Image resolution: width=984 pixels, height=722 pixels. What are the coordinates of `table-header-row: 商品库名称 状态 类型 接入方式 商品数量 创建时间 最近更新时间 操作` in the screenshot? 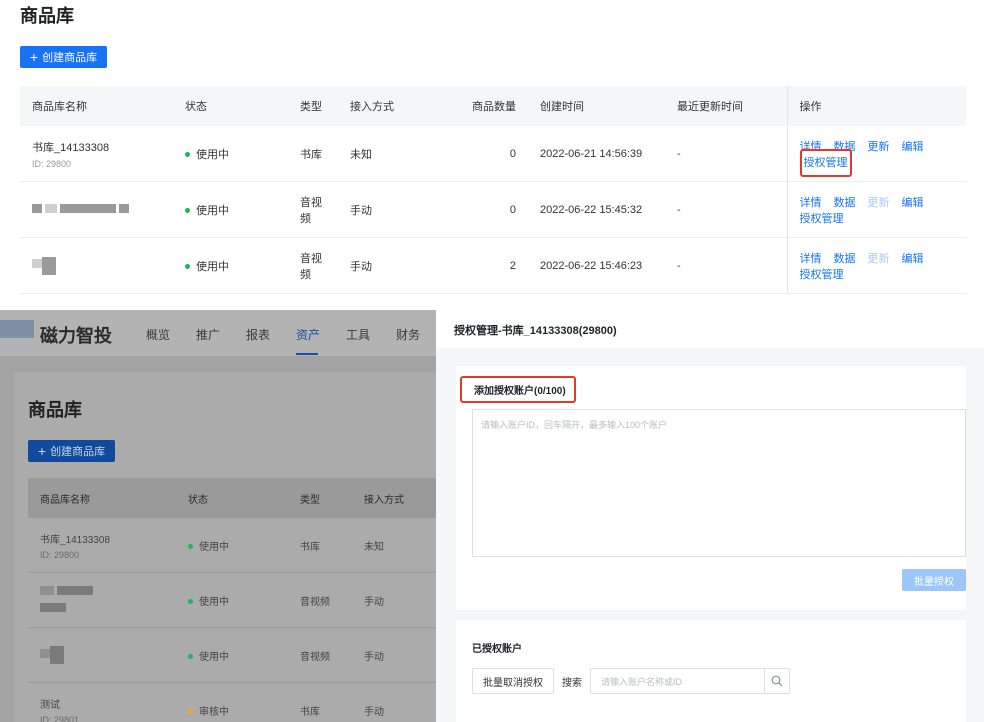 It's located at (493, 106).